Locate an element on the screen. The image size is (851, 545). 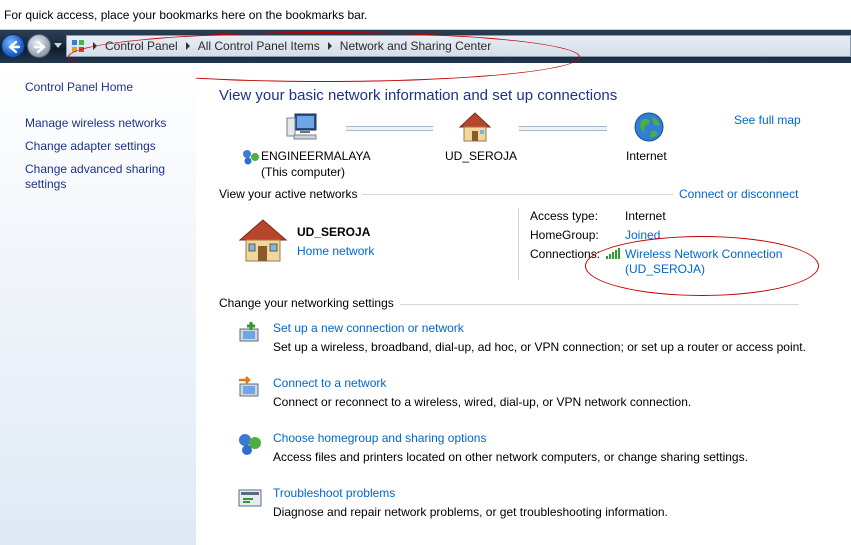
connect-network-link: Connect to a network is located at coordinates (329, 383).